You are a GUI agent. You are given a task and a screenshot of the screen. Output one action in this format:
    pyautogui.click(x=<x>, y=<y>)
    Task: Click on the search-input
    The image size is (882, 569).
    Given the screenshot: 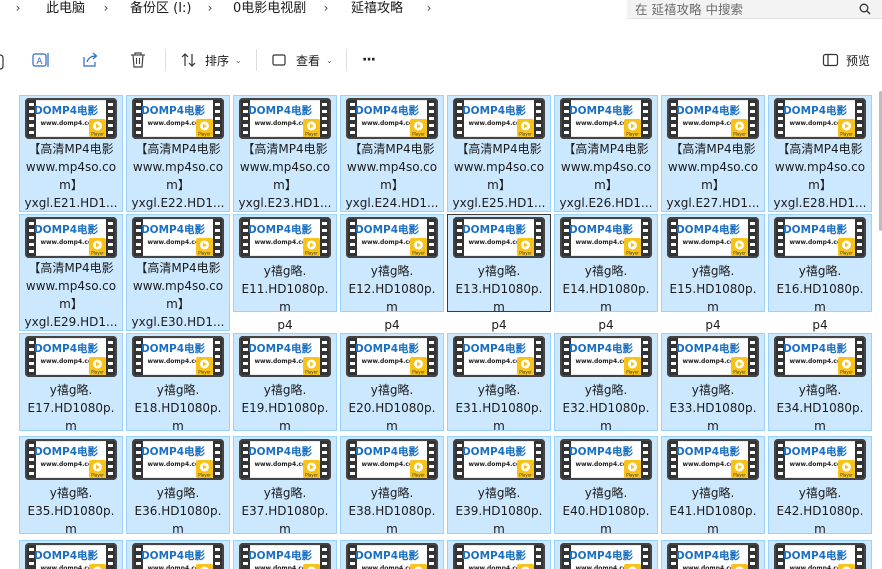 What is the action you would take?
    pyautogui.click(x=745, y=9)
    